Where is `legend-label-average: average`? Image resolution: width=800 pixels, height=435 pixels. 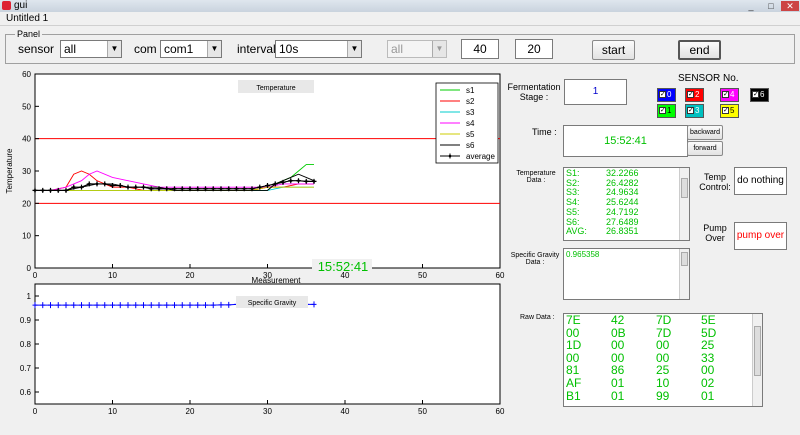
legend-label-average: average is located at coordinates (480, 156).